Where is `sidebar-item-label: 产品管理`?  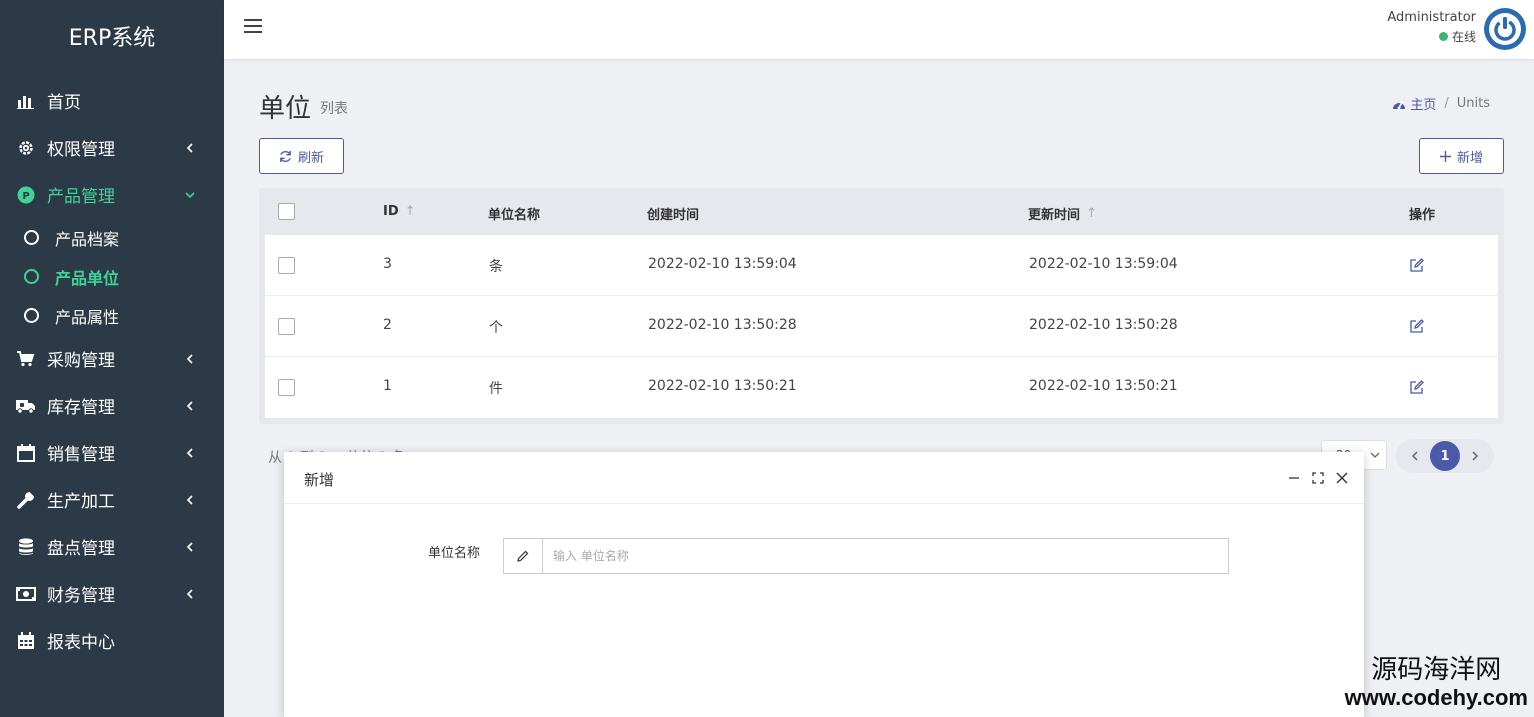
sidebar-item-label: 产品管理 is located at coordinates (81, 197).